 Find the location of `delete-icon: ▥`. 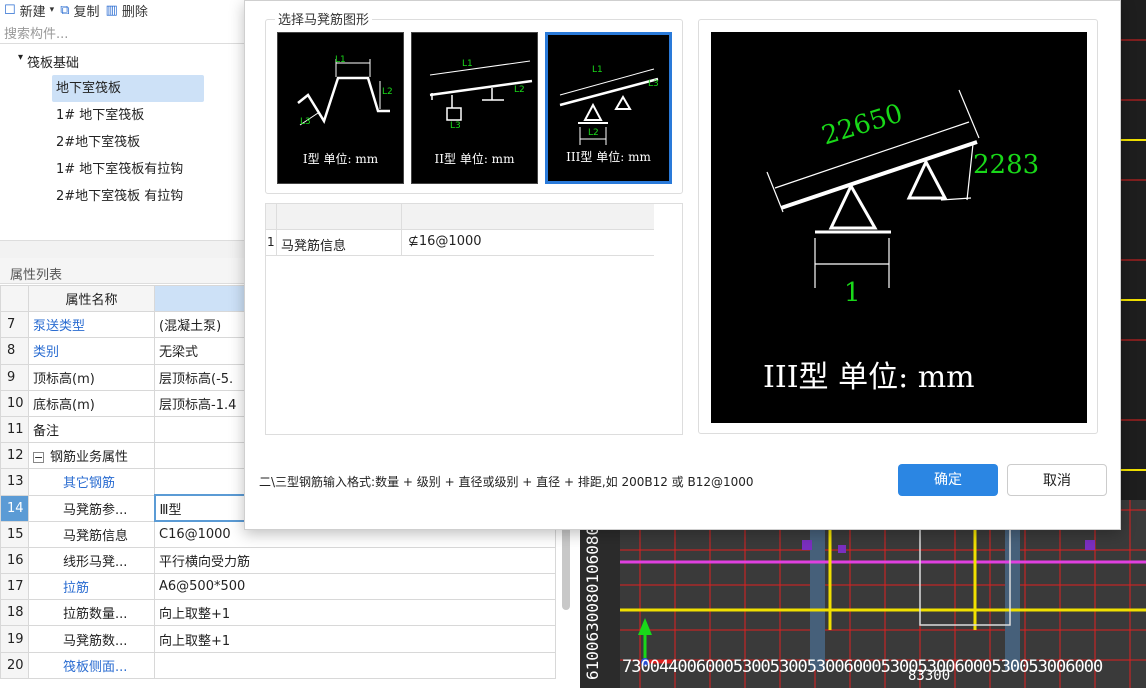

delete-icon: ▥ is located at coordinates (111, 10).